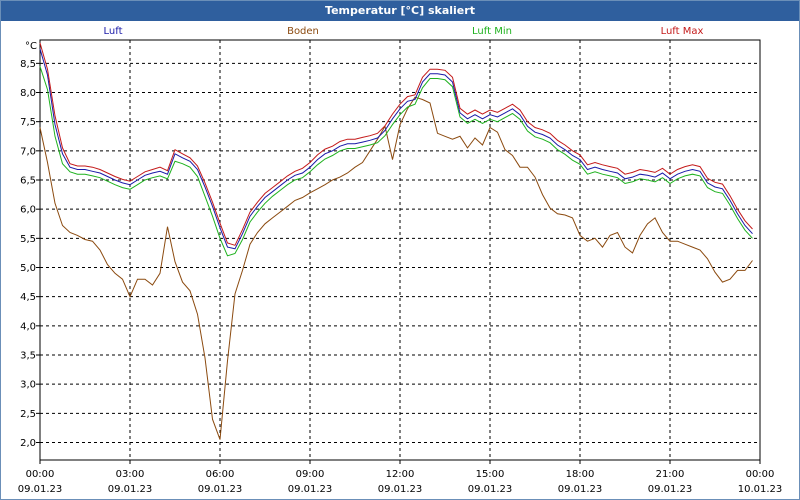 This screenshot has height=500, width=800. I want to click on x-tick-time-label: 12:00, so click(400, 474).